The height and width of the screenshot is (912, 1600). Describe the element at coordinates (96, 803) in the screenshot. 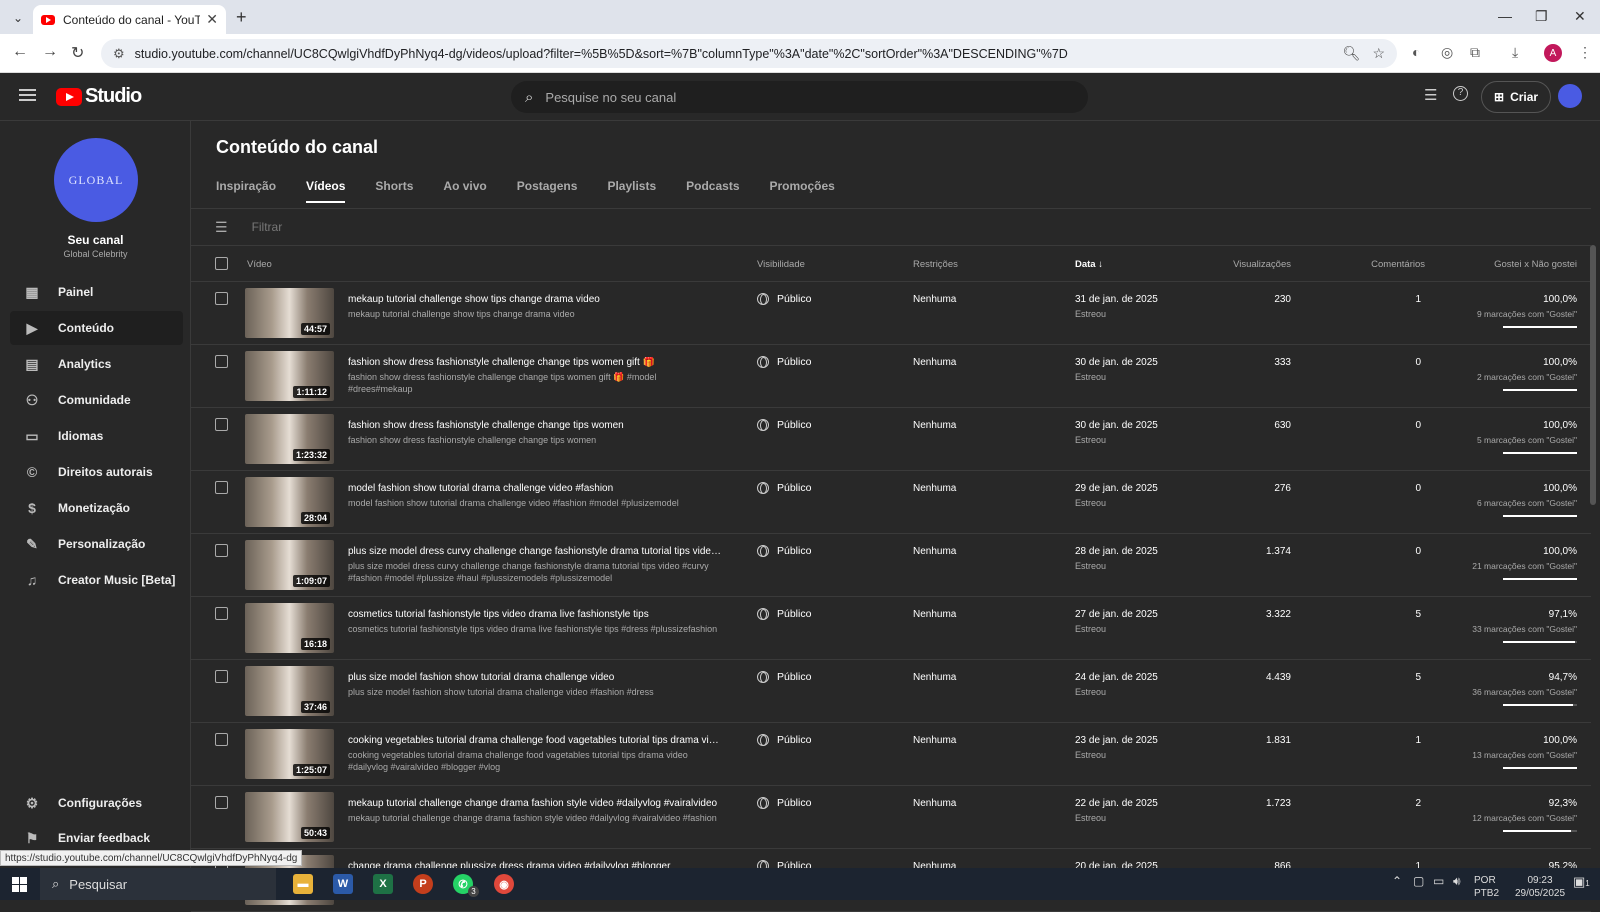

I see `sidebar-item-configuracoes: ⚙ Configurações` at that location.